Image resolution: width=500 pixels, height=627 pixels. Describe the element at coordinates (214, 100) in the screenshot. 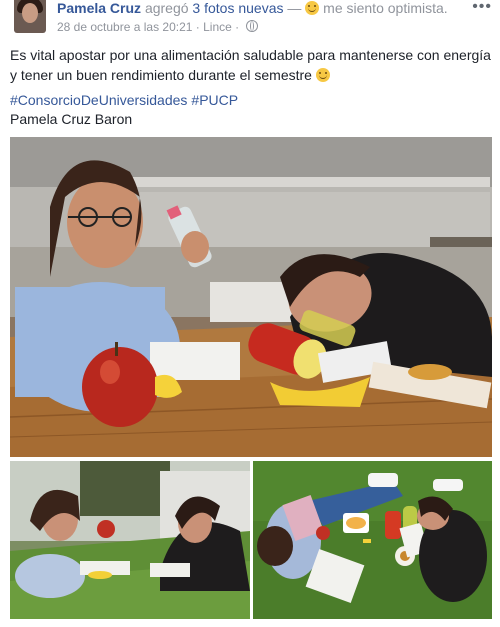

I see `hashtag-link: #PUCP` at that location.